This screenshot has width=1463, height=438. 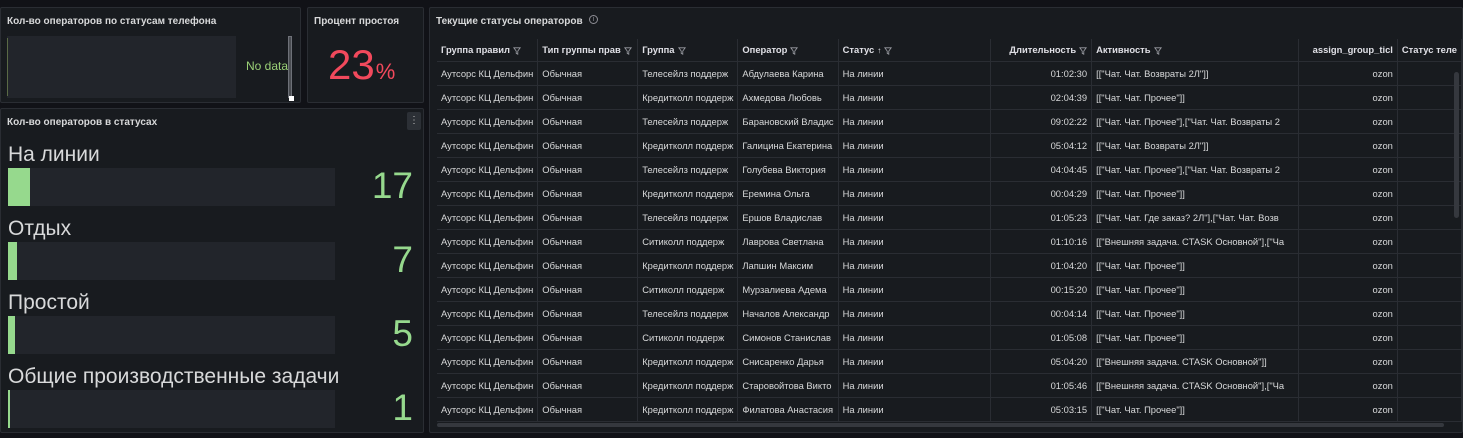 I want to click on column-header-label: Статус теле, so click(x=1429, y=50).